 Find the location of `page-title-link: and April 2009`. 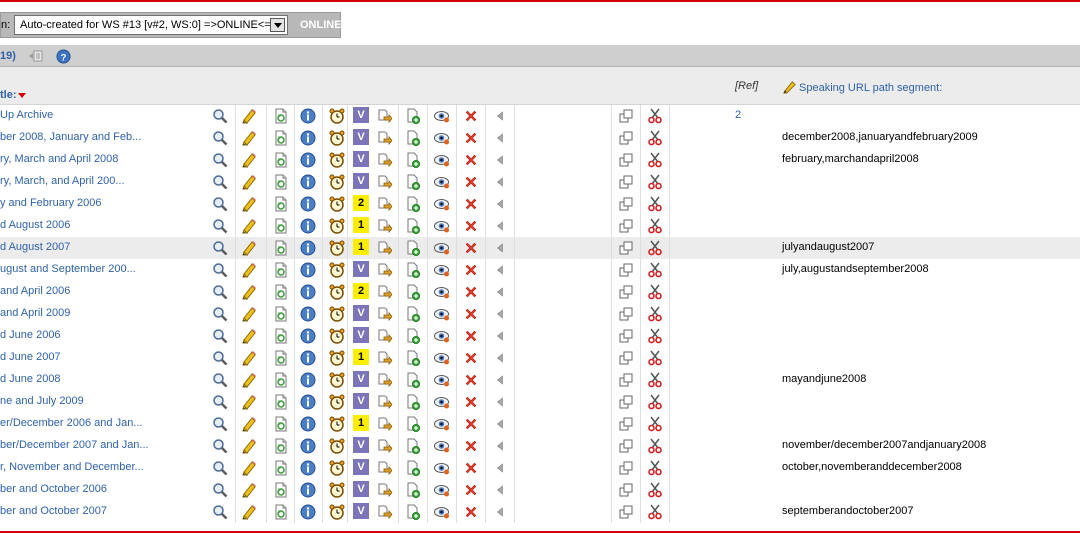

page-title-link: and April 2009 is located at coordinates (102, 313).